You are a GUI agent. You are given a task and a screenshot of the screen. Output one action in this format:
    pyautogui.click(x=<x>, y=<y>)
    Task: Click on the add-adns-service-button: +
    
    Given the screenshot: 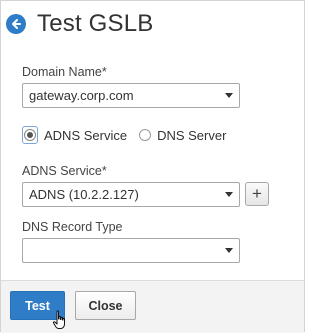 What is the action you would take?
    pyautogui.click(x=257, y=194)
    